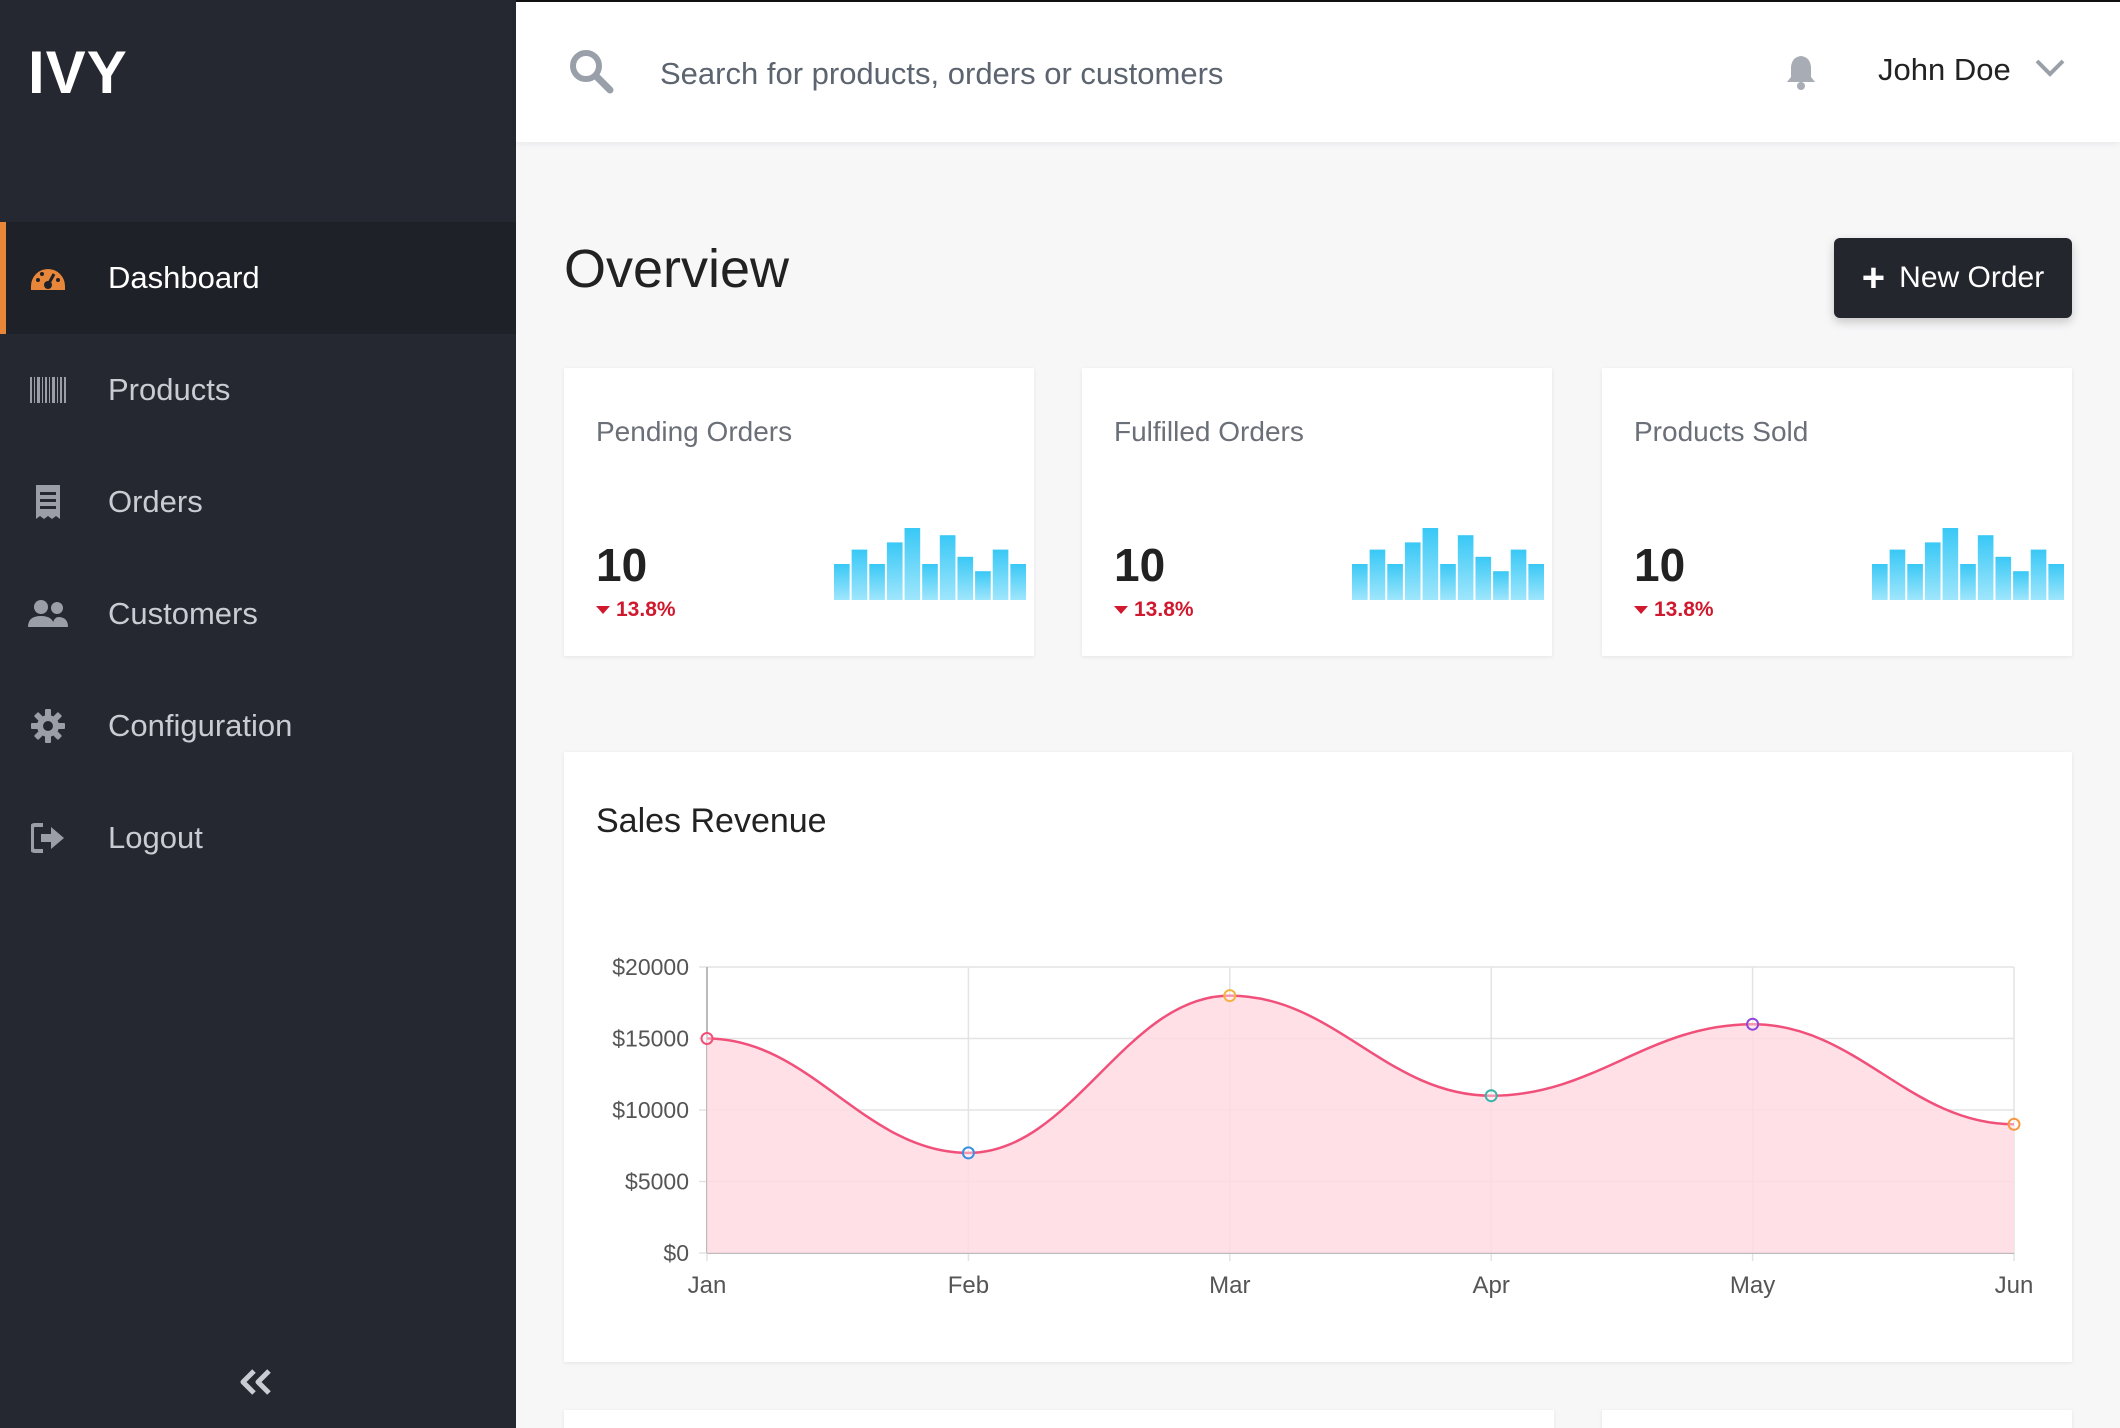 Image resolution: width=2120 pixels, height=1428 pixels. I want to click on sidebar-item-customers: Customers, so click(258, 614).